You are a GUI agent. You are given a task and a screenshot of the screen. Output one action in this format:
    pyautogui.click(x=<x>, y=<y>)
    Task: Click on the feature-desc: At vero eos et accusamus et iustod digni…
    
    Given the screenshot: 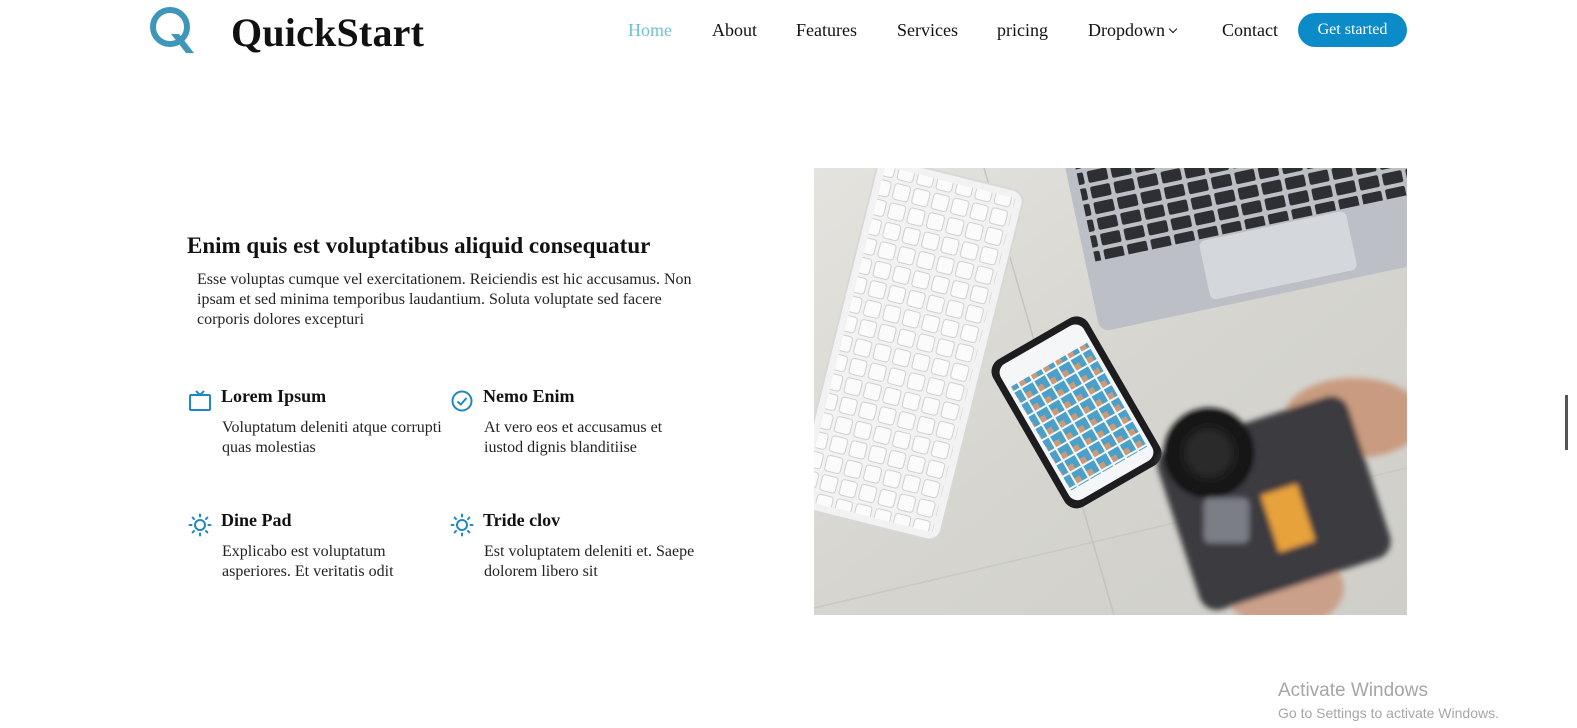 What is the action you would take?
    pyautogui.click(x=573, y=437)
    